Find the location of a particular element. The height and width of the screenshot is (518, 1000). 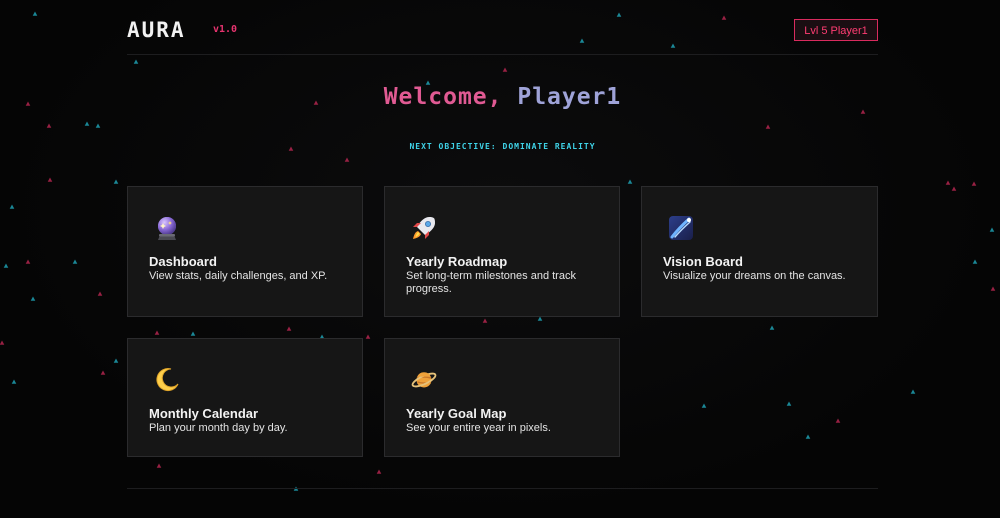

top-bar: AURA v1.0 Lvl 5 Player1 is located at coordinates (502, 31).